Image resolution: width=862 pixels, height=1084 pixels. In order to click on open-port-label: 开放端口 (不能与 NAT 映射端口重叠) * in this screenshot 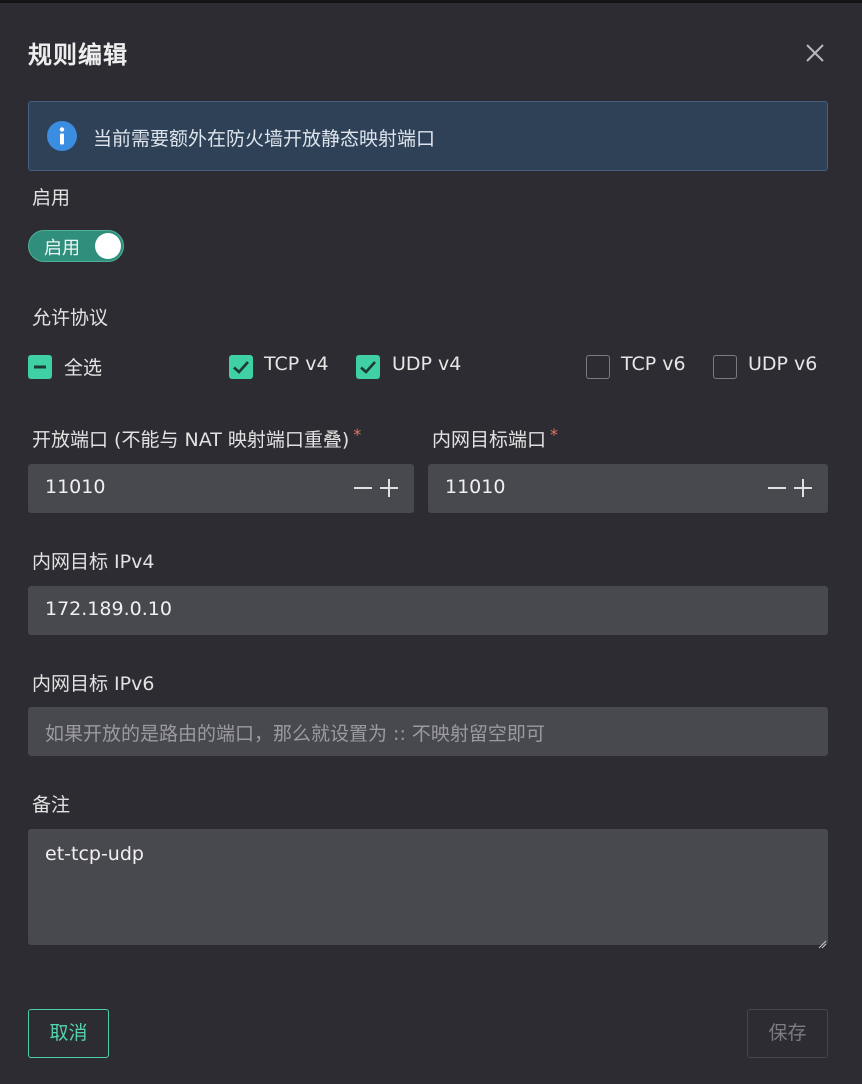, I will do `click(196, 438)`.